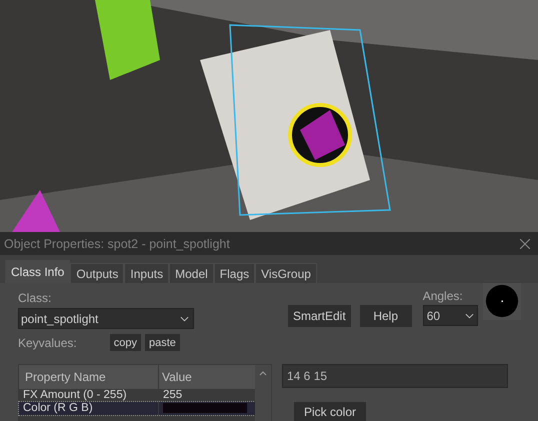 The image size is (538, 421). What do you see at coordinates (319, 316) in the screenshot?
I see `dialog-button: SmartEdit` at bounding box center [319, 316].